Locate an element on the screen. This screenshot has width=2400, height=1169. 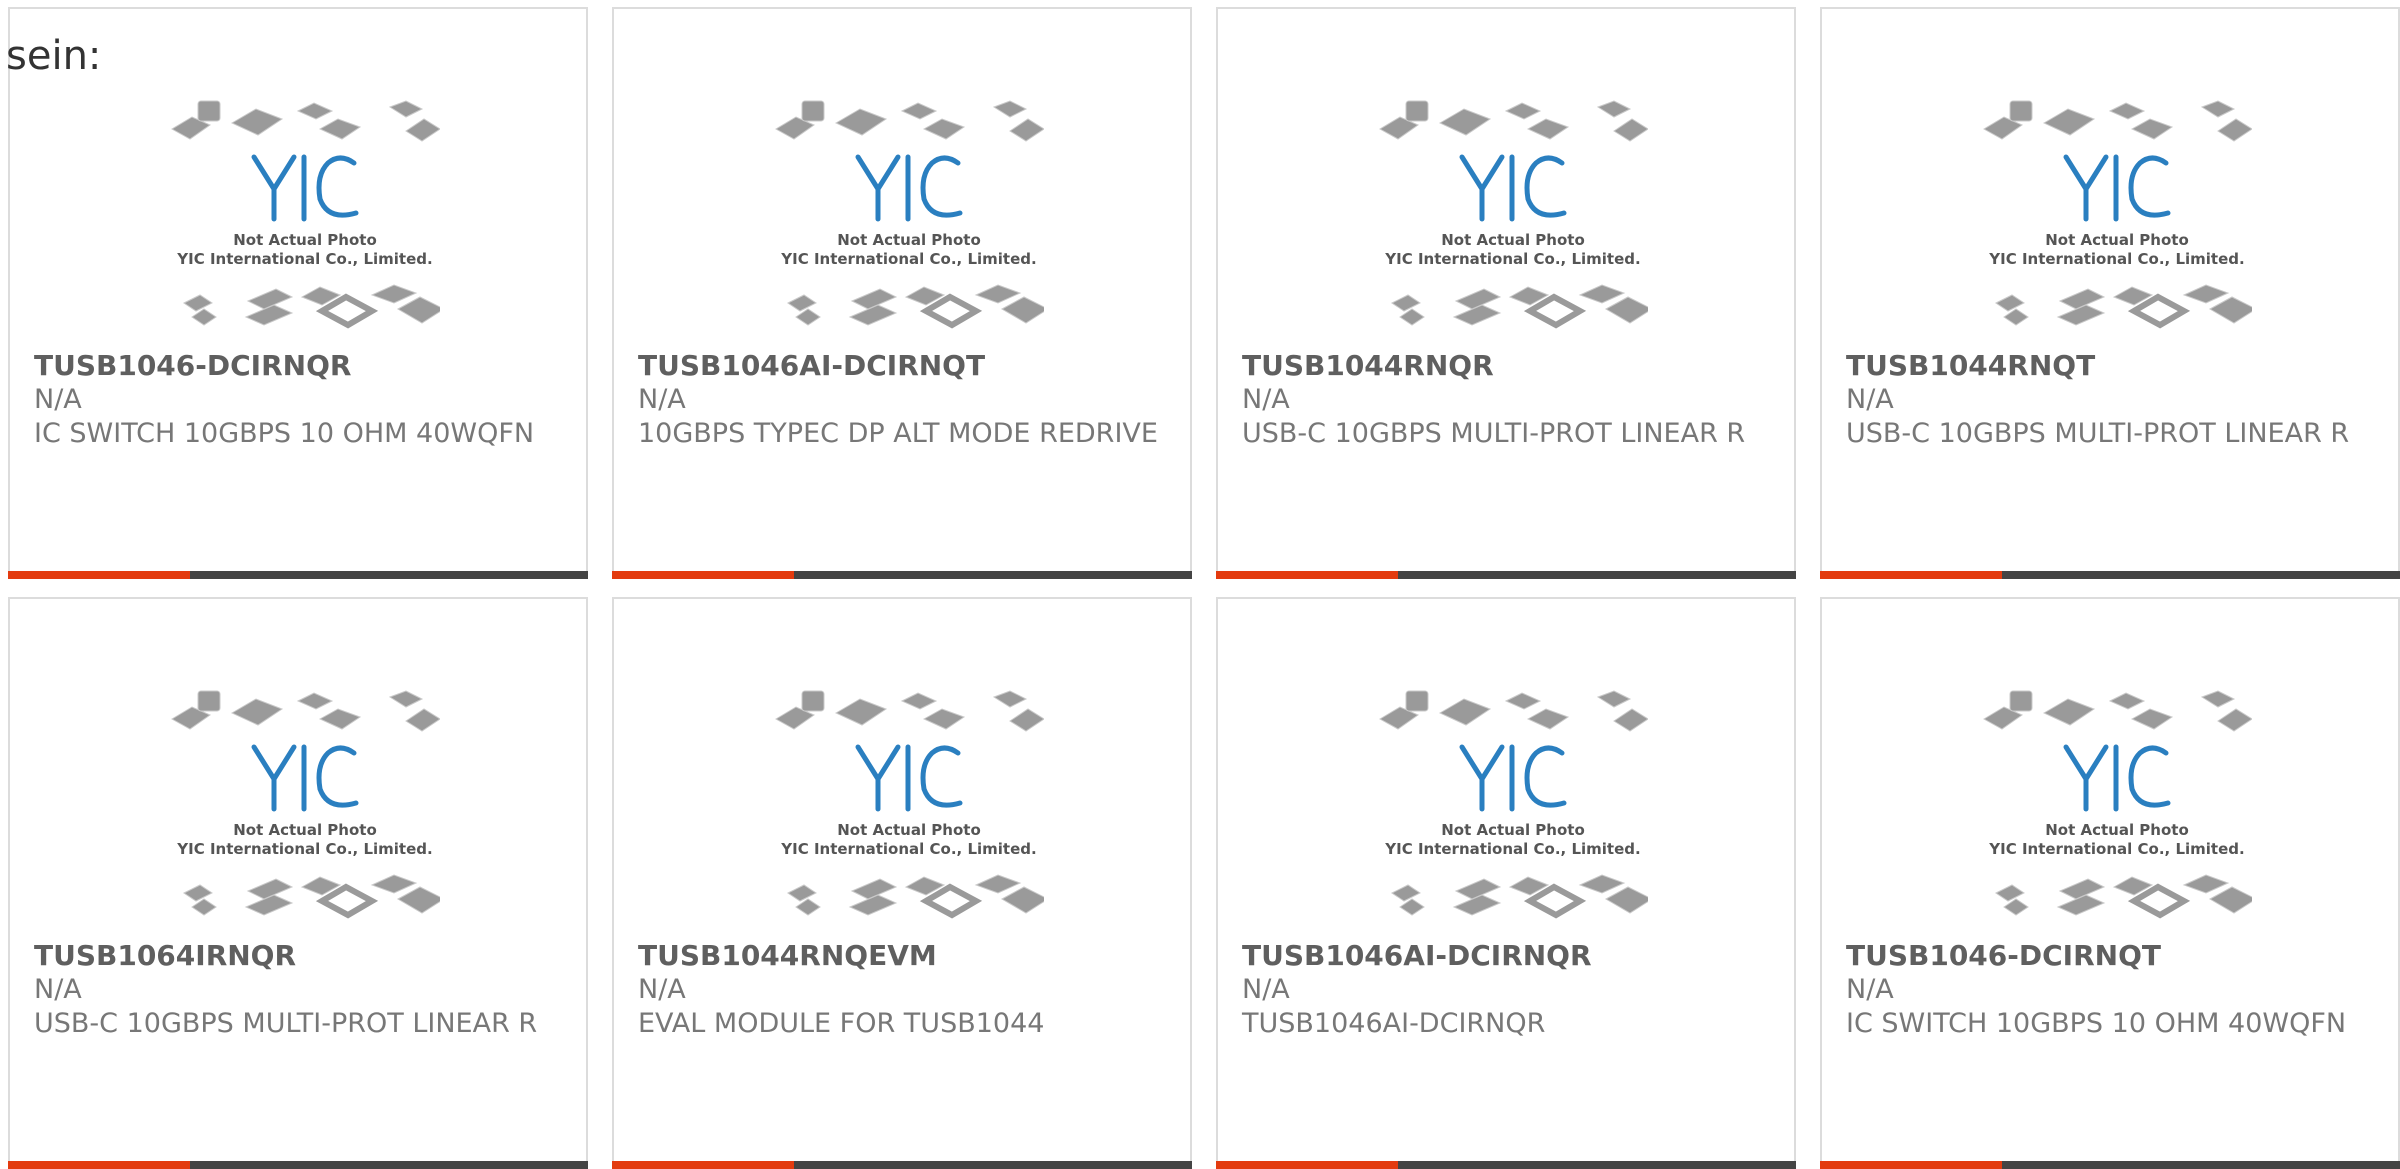
product-description: TUSB1046AI-DCIRNQR is located at coordinates (1394, 1023).